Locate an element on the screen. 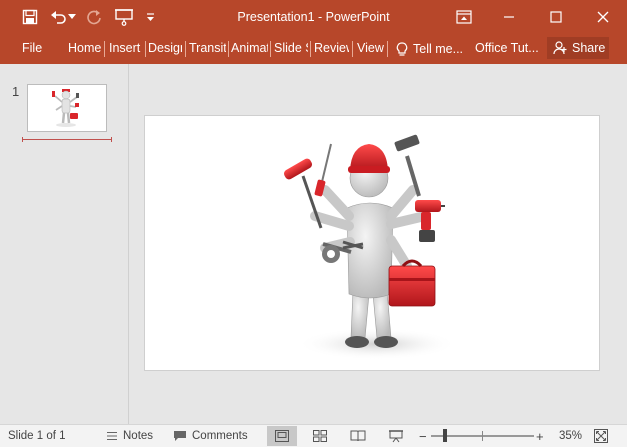  zoom-in-button: + is located at coordinates (540, 436).